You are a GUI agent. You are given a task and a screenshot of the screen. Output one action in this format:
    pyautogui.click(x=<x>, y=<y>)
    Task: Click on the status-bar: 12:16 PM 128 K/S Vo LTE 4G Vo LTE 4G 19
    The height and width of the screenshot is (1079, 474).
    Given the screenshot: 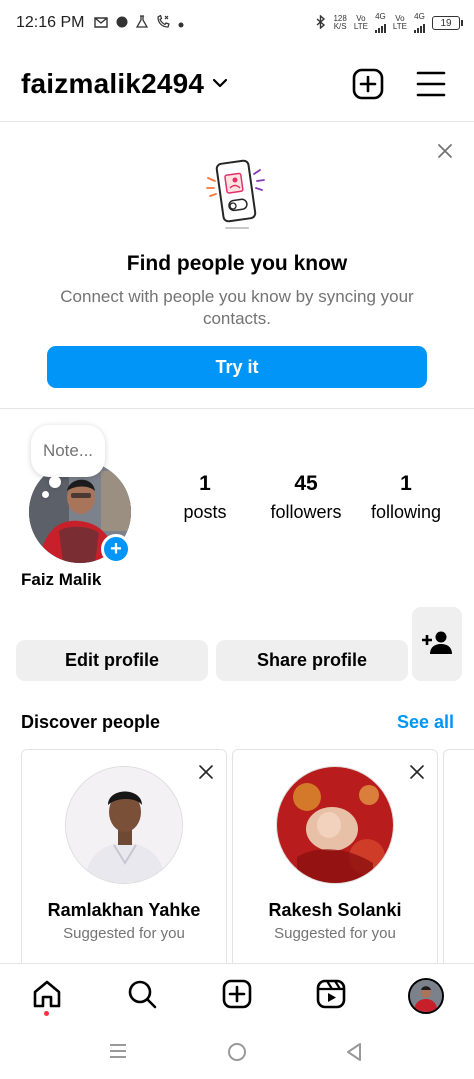 What is the action you would take?
    pyautogui.click(x=237, y=23)
    